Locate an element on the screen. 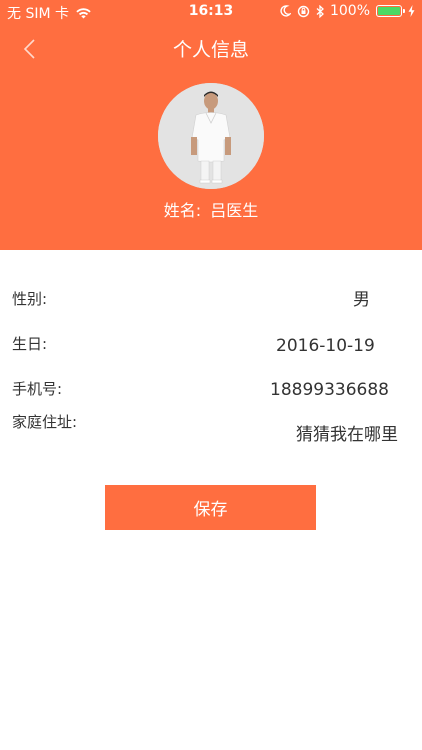 The width and height of the screenshot is (422, 750). name-row: 姓名: 吕医生 is located at coordinates (211, 211).